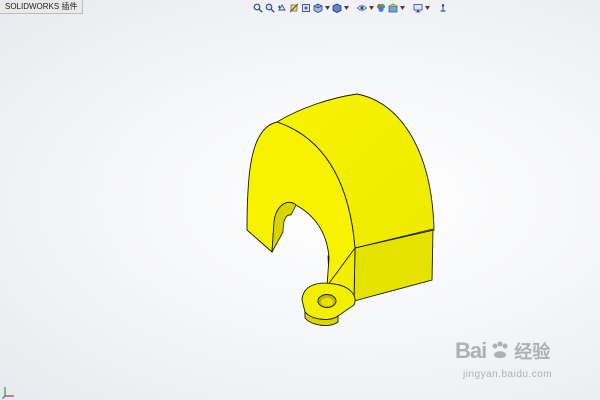 The width and height of the screenshot is (600, 400). Describe the element at coordinates (4, 397) in the screenshot. I see `z-axis-icon` at that location.